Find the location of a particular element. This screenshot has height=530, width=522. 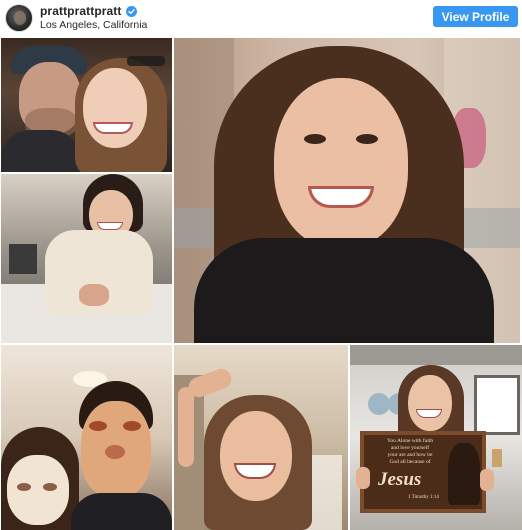

sign-reference: 1 Timothy 1:14 is located at coordinates (423, 497).